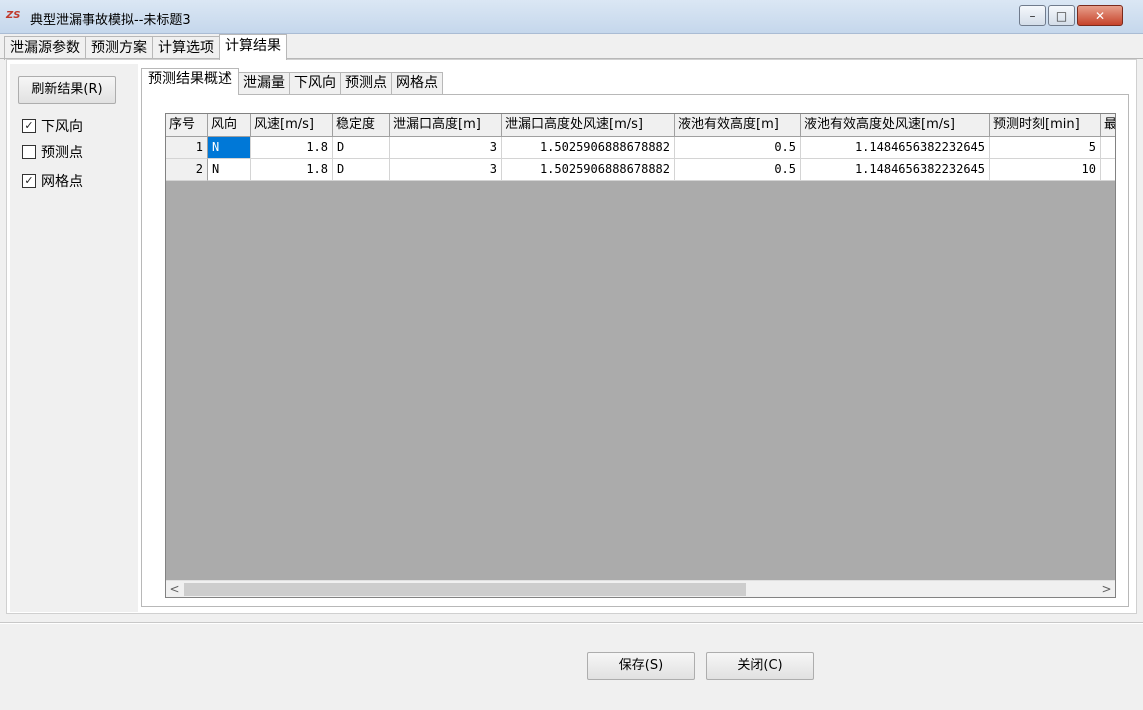  What do you see at coordinates (292, 125) in the screenshot?
I see `column-header: 风速[m/s]` at bounding box center [292, 125].